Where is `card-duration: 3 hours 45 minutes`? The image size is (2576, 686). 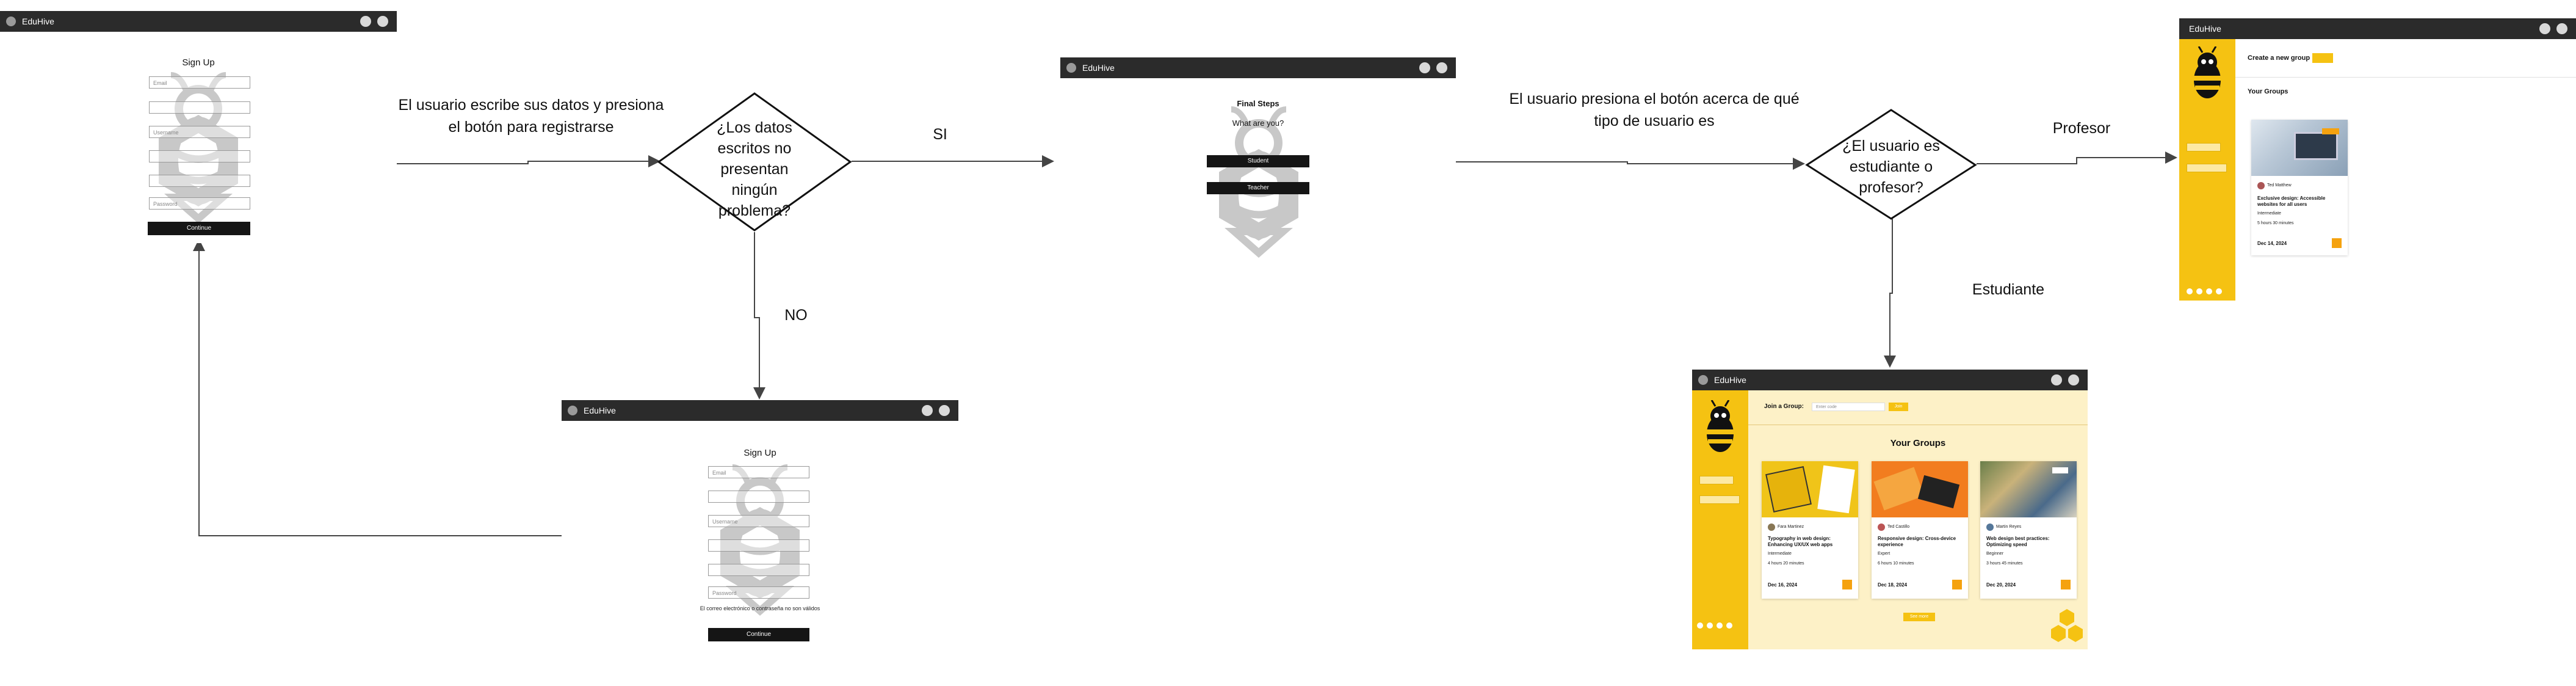
card-duration: 3 hours 45 minutes is located at coordinates (2004, 563).